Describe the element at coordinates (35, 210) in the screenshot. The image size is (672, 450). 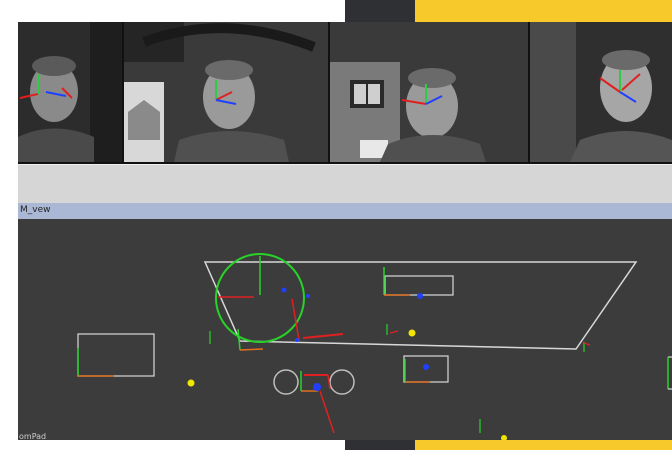
I see `view-title: M_vew` at that location.